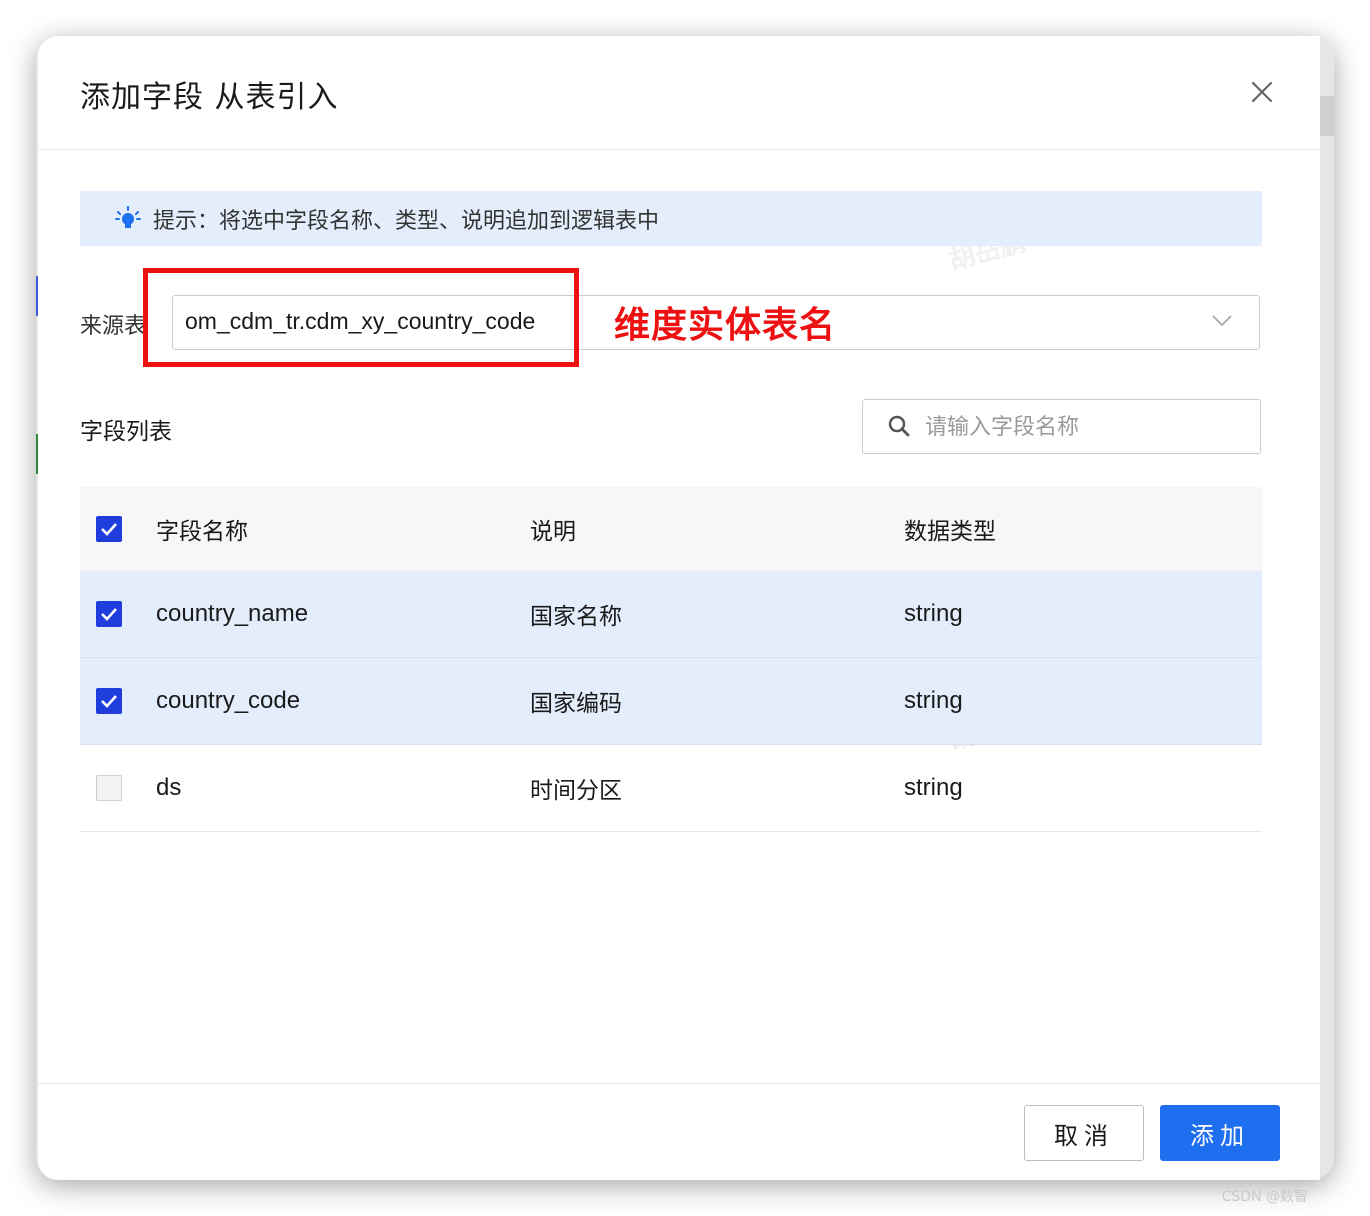  Describe the element at coordinates (128, 216) in the screenshot. I see `lightbulb-icon` at that location.